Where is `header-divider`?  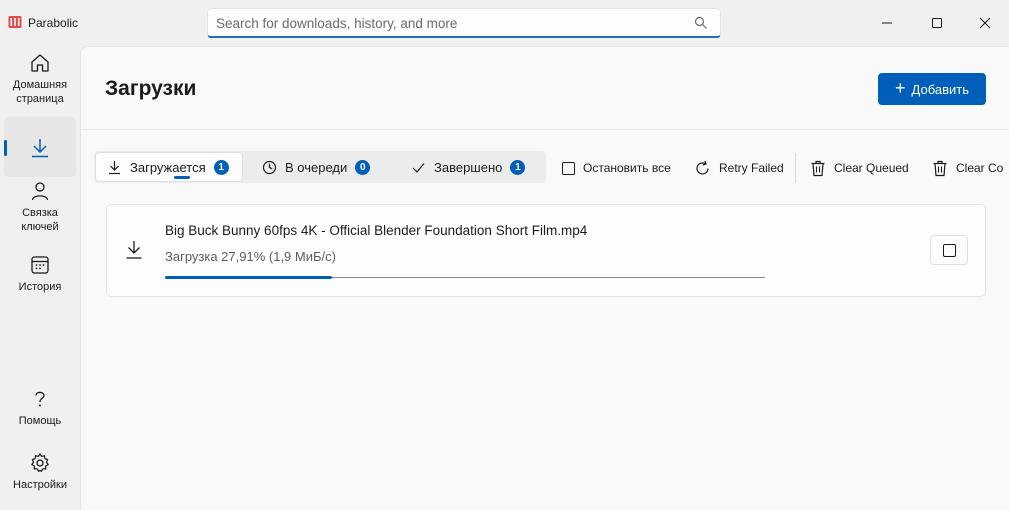
header-divider is located at coordinates (545, 129).